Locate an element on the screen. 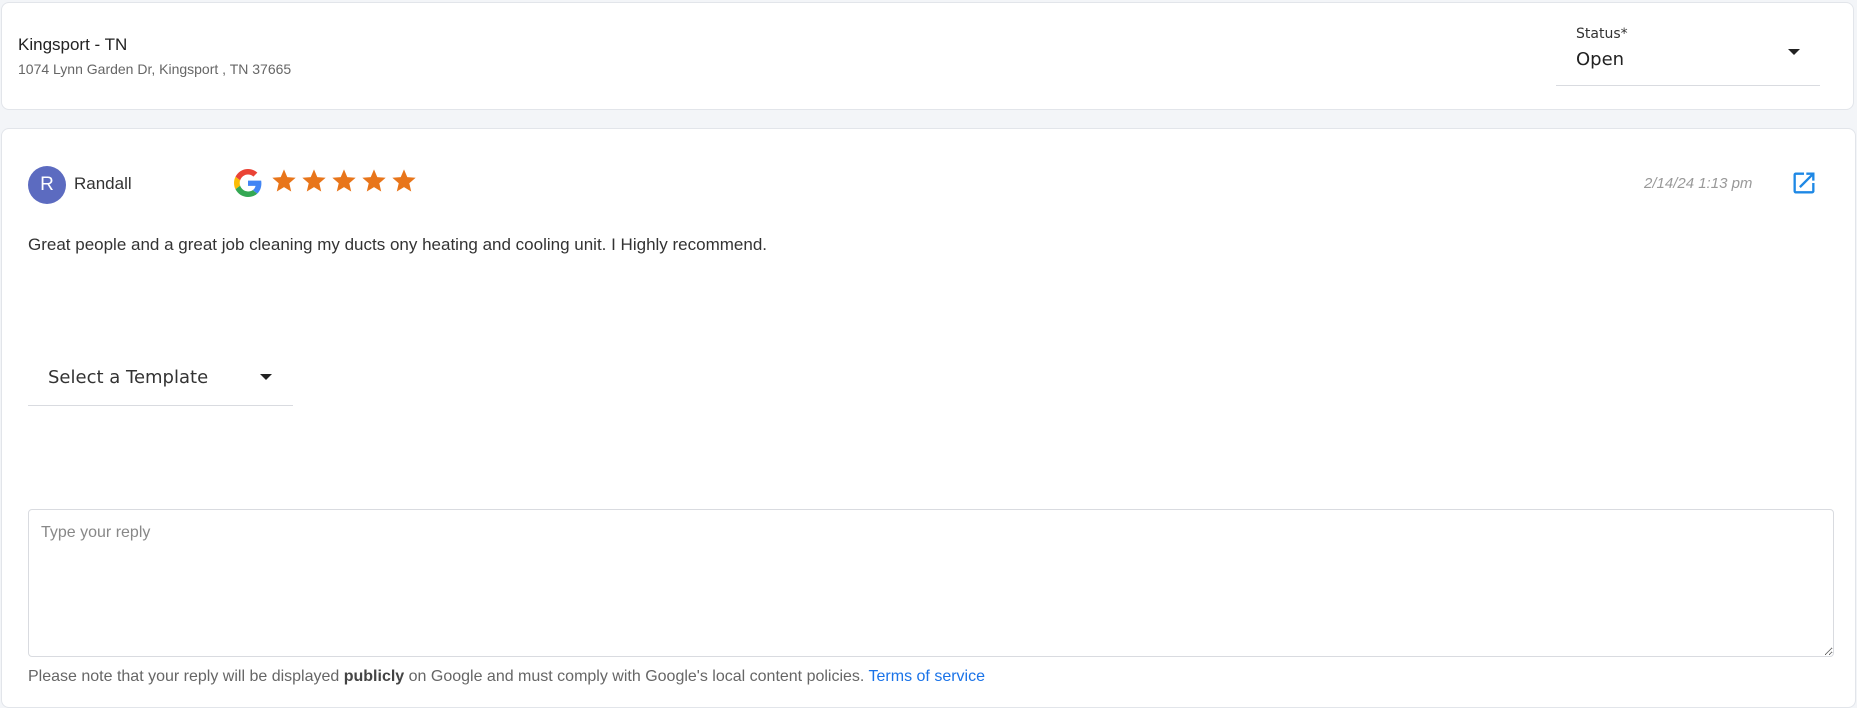 The image size is (1857, 708). reviewer-name: Randall is located at coordinates (103, 183).